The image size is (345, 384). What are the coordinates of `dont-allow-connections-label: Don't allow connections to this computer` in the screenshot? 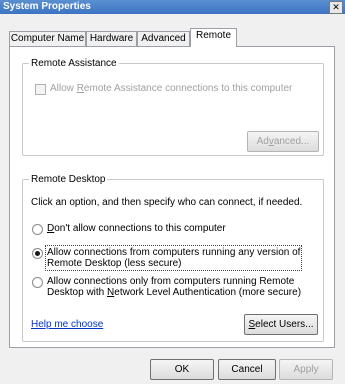 It's located at (136, 228).